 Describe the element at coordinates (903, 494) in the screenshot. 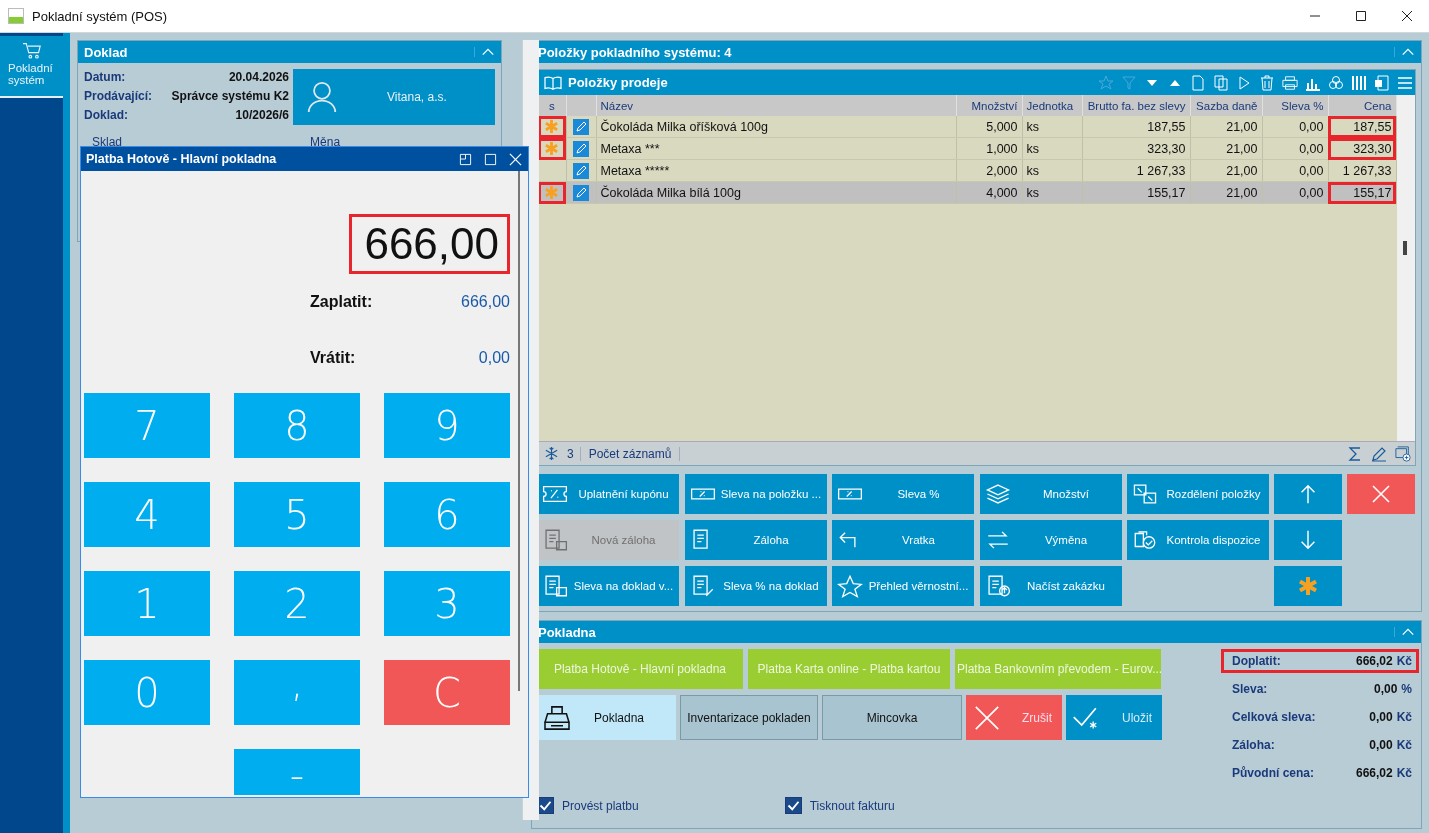

I see `action-button: Sleva %` at that location.